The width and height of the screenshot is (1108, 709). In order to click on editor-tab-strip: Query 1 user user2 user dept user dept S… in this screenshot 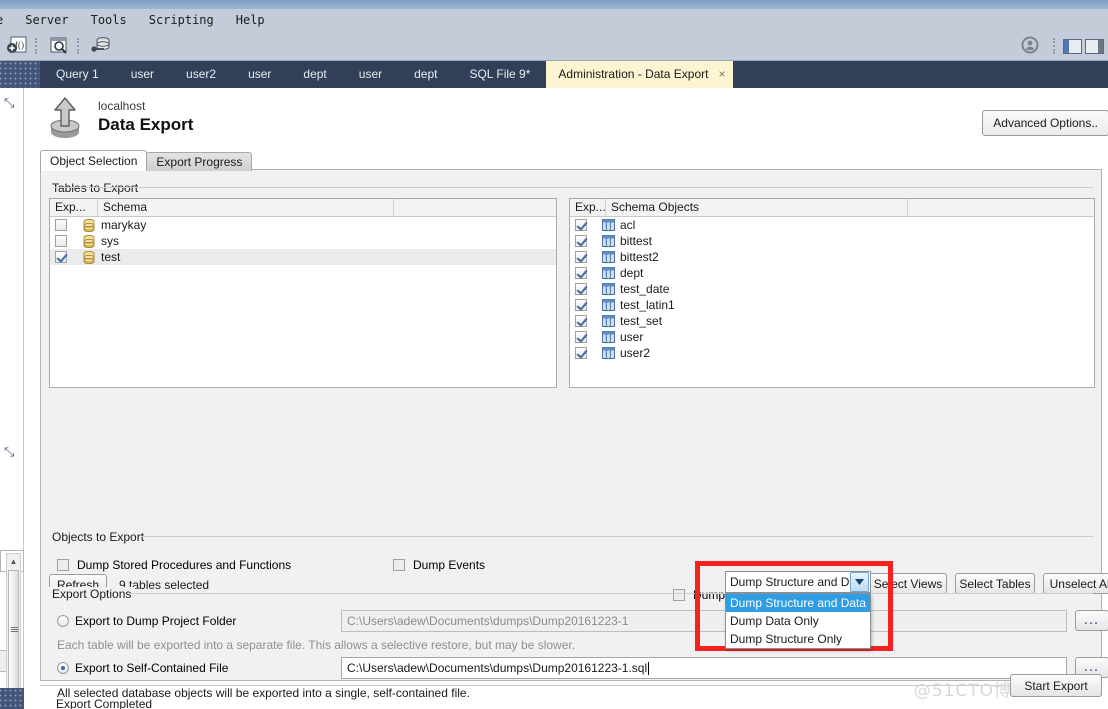, I will do `click(554, 74)`.